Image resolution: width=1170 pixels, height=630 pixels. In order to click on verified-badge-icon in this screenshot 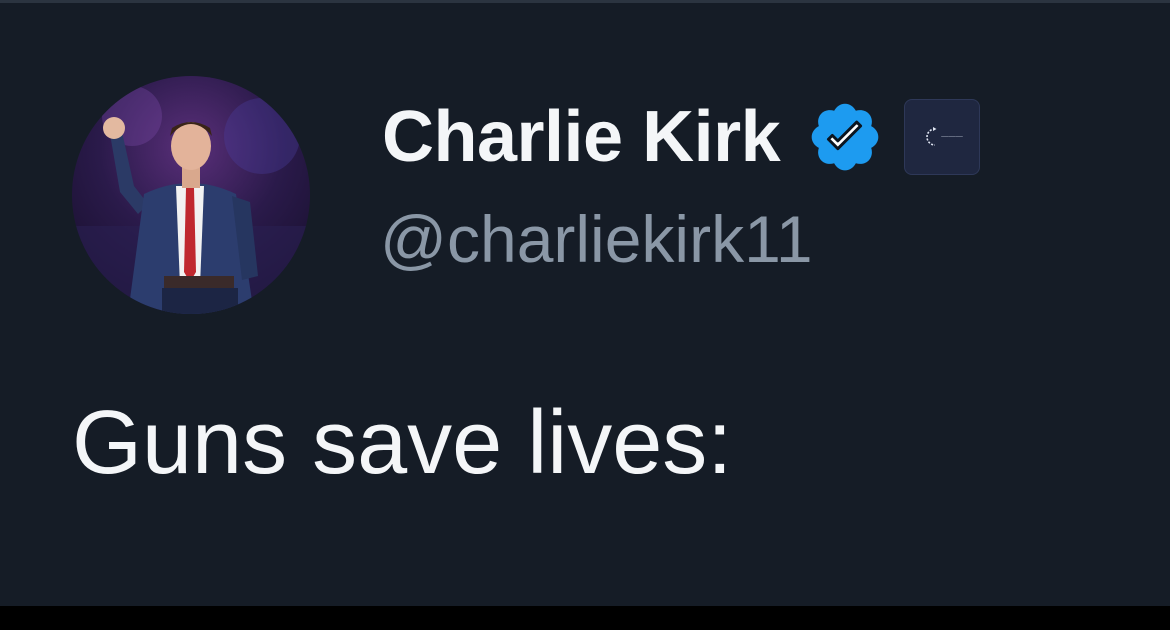, I will do `click(845, 137)`.